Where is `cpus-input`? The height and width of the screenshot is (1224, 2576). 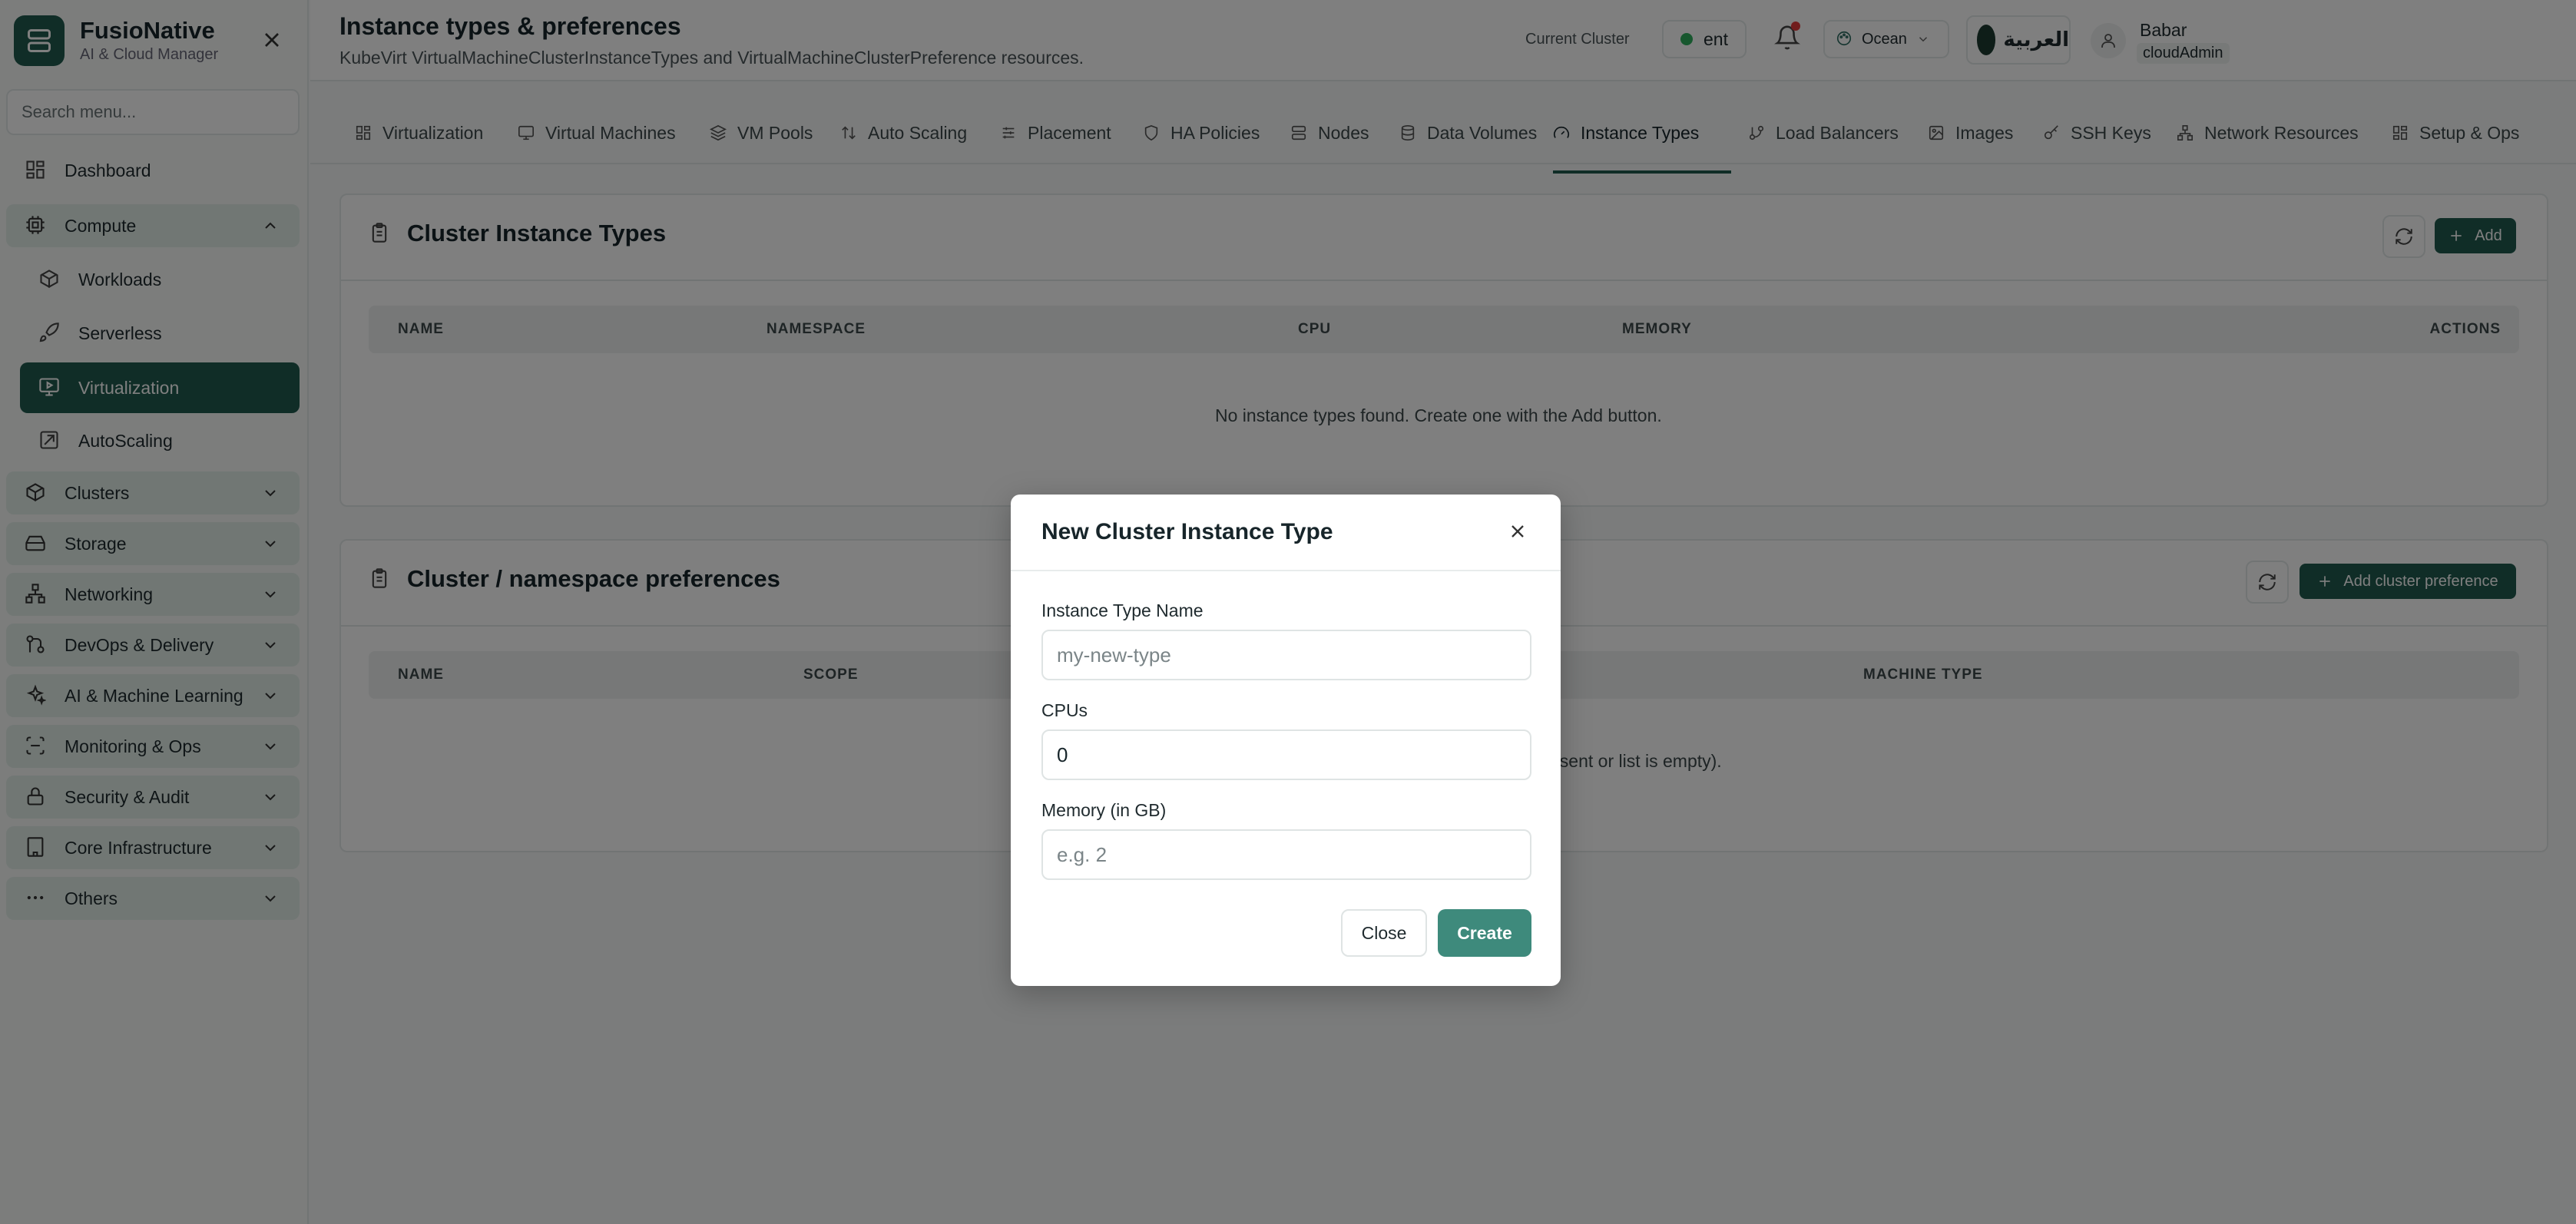 cpus-input is located at coordinates (1286, 754).